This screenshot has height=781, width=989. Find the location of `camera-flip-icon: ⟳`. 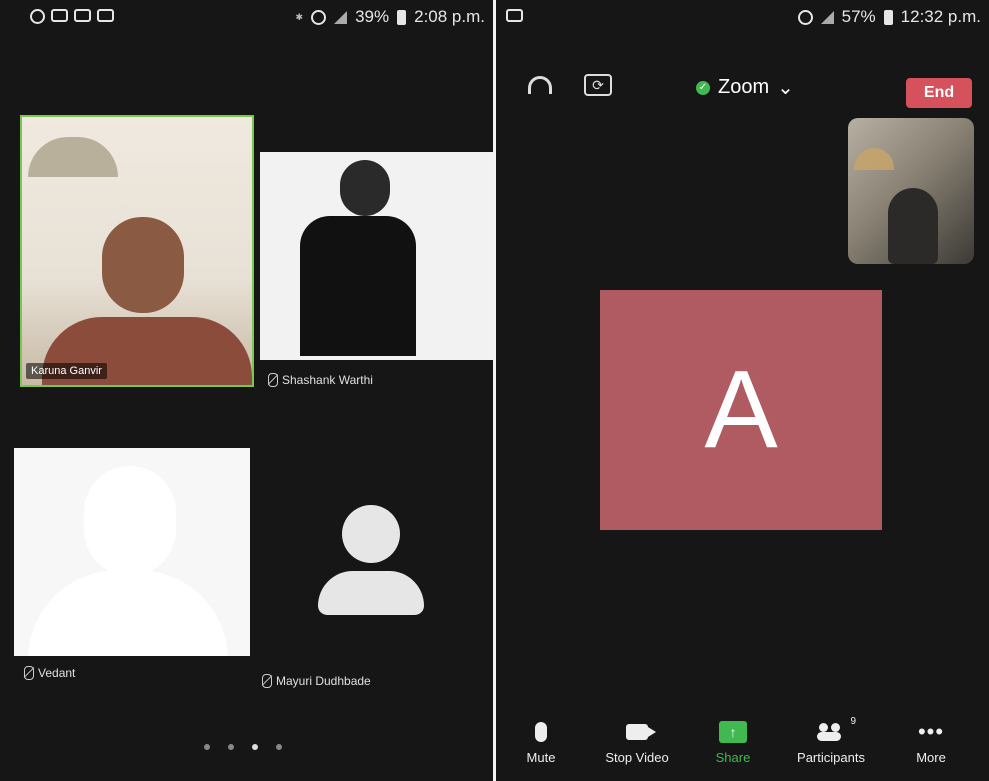

camera-flip-icon: ⟳ is located at coordinates (598, 85).